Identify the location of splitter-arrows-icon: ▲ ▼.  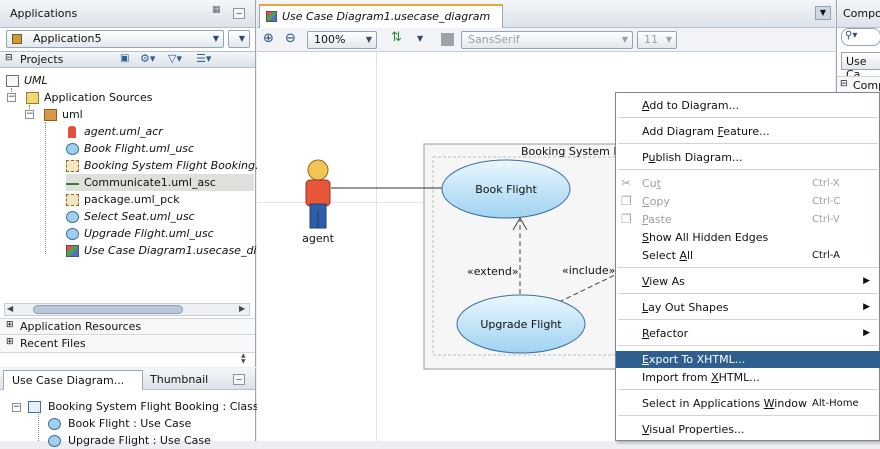
(243, 359).